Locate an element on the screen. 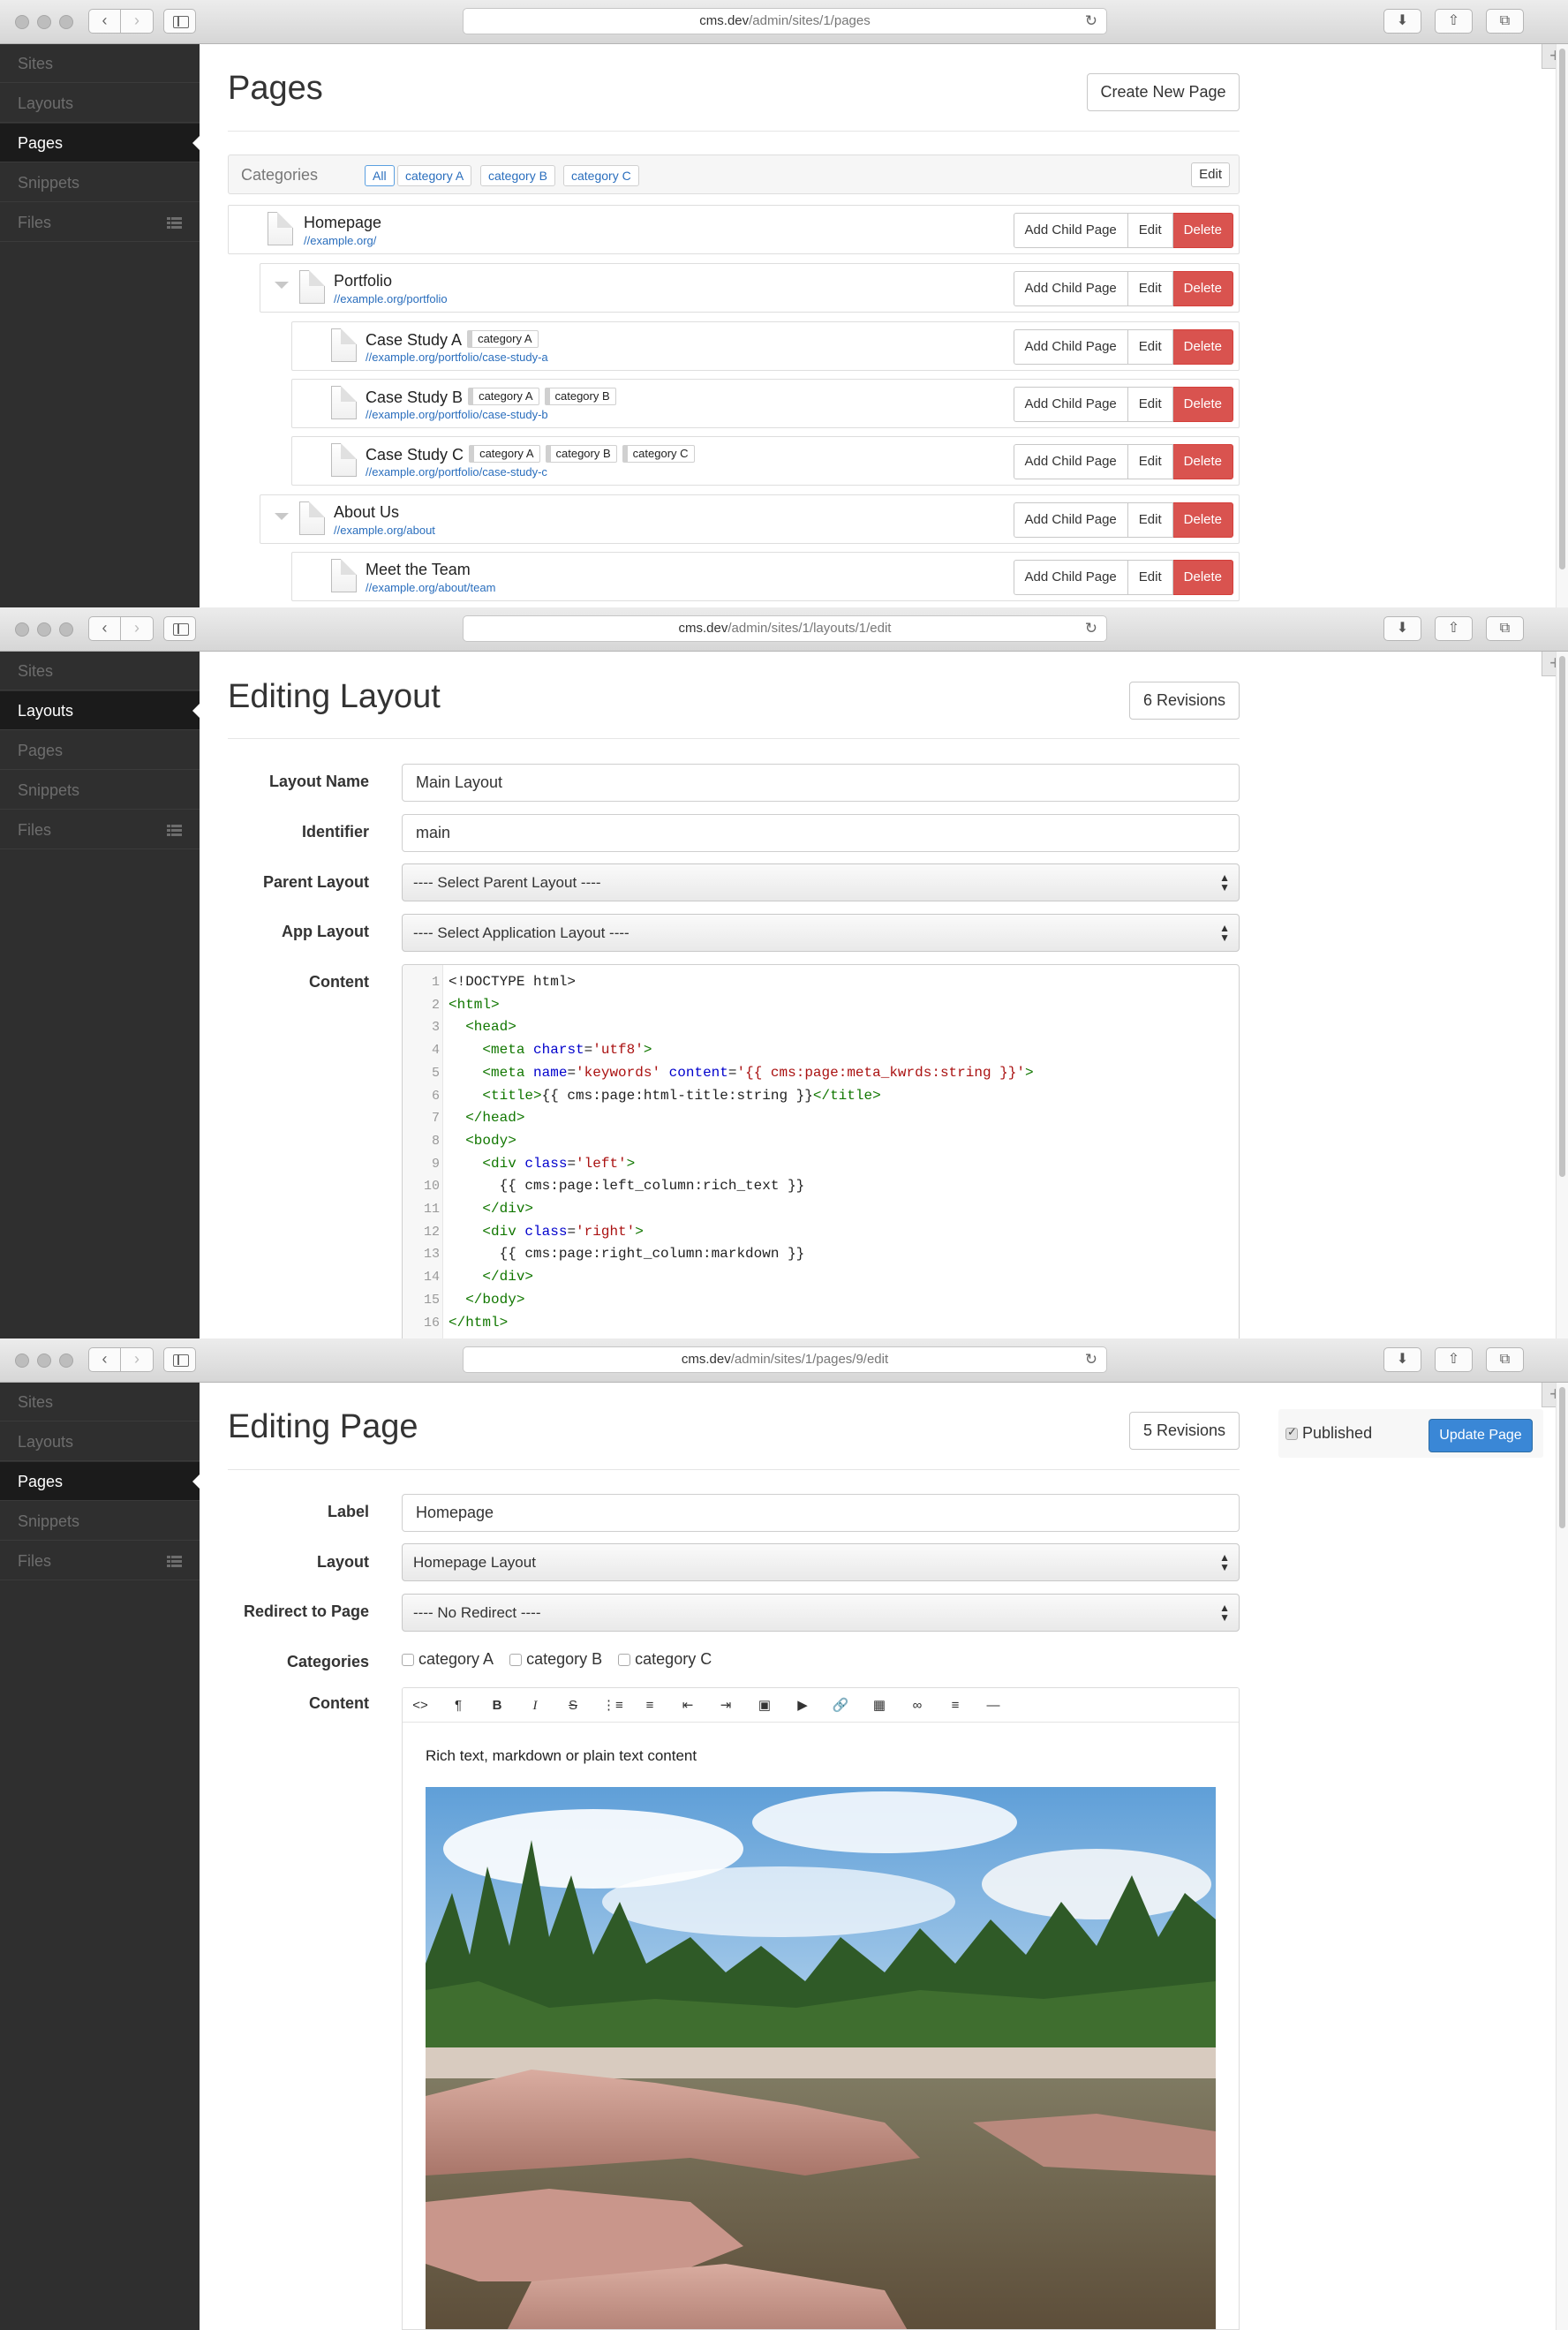 The image size is (1568, 2330). published-toggle: Published is located at coordinates (1328, 1433).